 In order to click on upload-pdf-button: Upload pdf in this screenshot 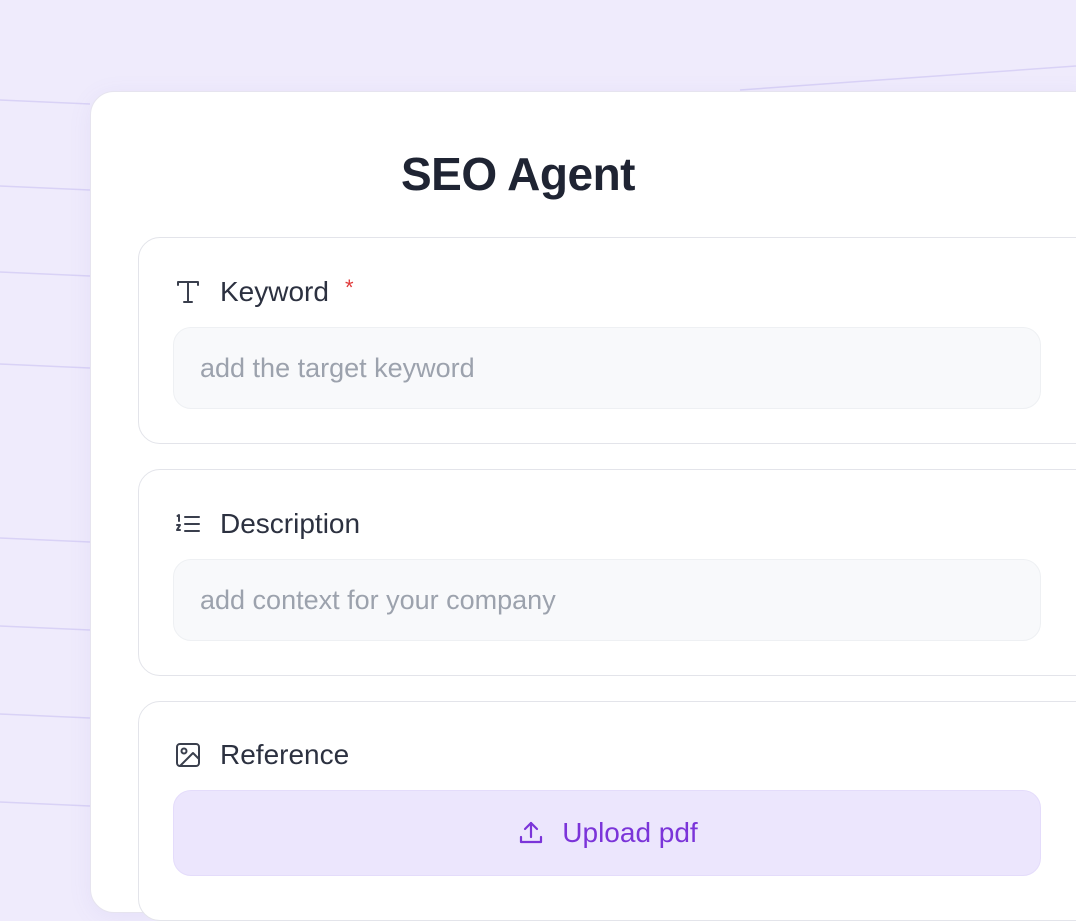, I will do `click(607, 833)`.